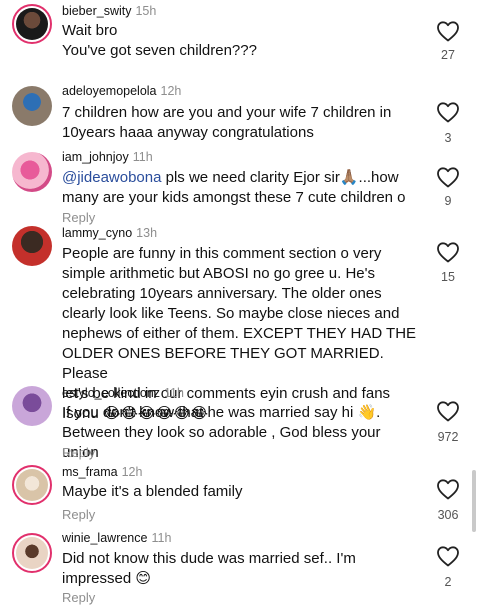  What do you see at coordinates (448, 55) in the screenshot?
I see `like-count: 27` at bounding box center [448, 55].